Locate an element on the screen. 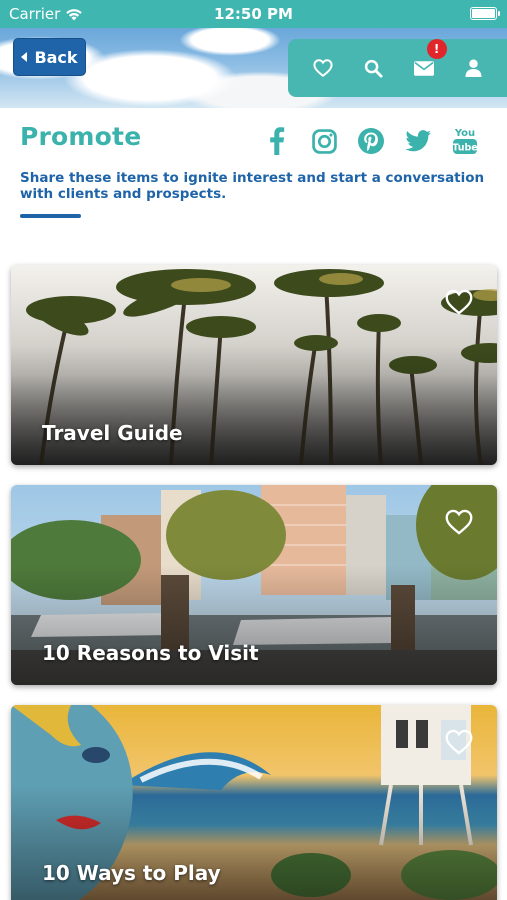  battery-fill is located at coordinates (483, 13).